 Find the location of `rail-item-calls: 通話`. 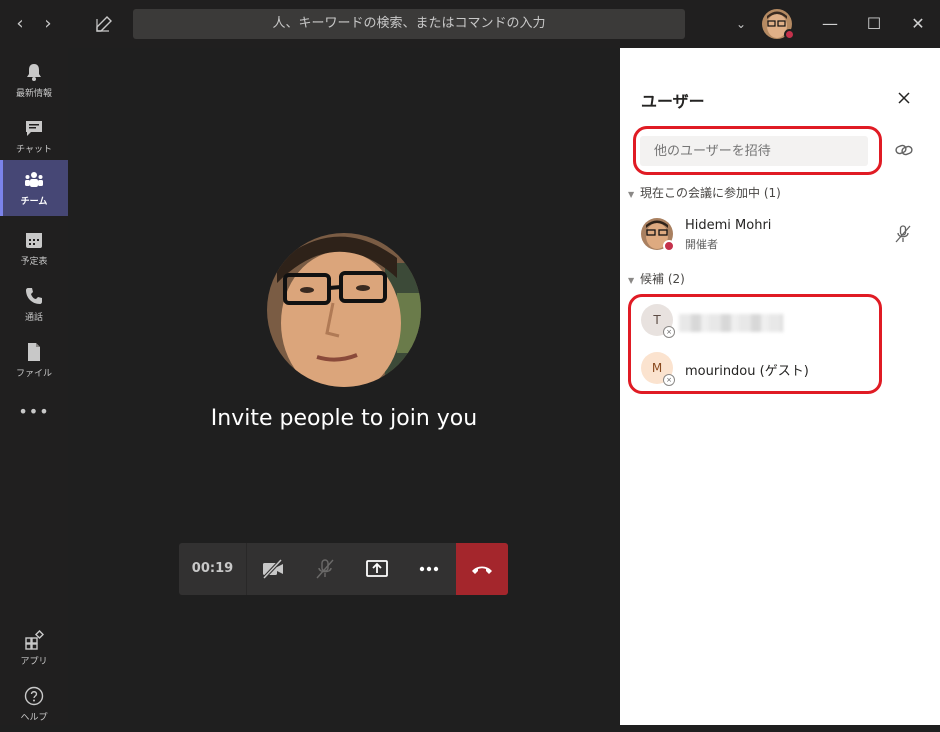

rail-item-calls: 通話 is located at coordinates (34, 304).